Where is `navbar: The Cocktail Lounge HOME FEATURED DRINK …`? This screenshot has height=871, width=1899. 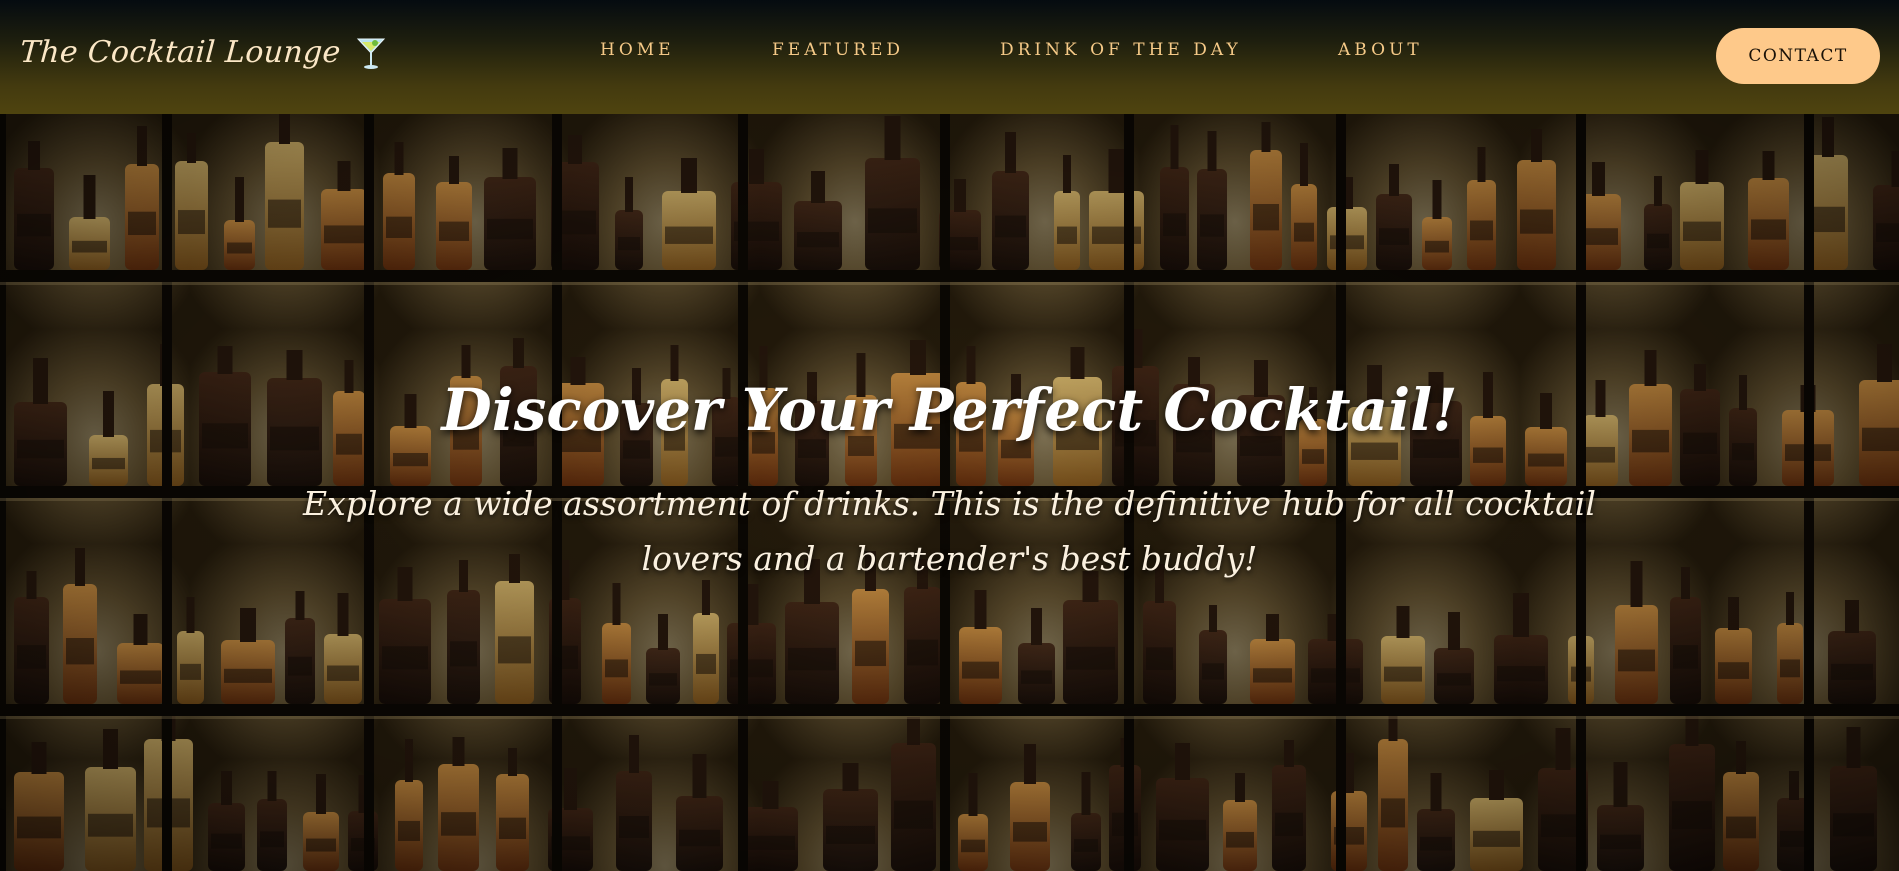
navbar: The Cocktail Lounge HOME FEATURED DRINK … is located at coordinates (949, 57).